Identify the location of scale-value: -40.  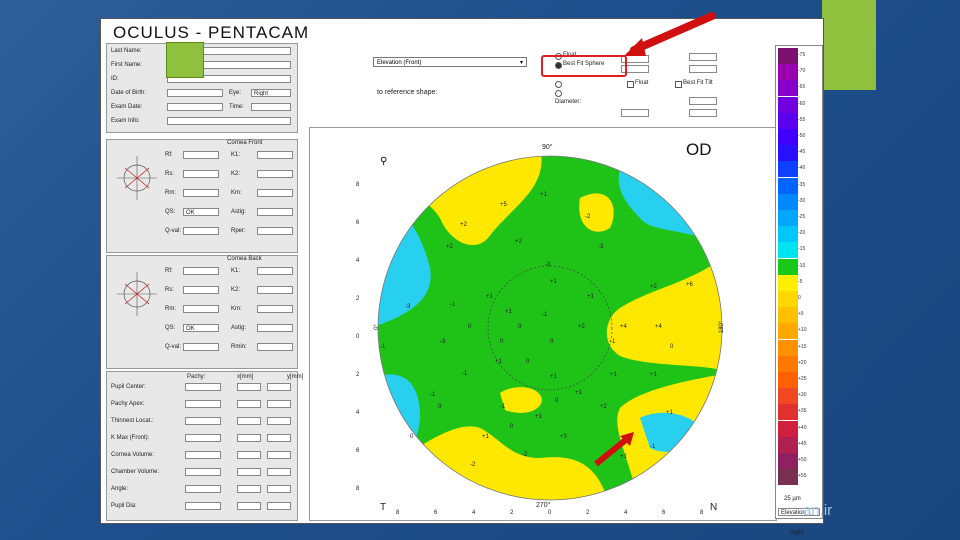
(802, 168).